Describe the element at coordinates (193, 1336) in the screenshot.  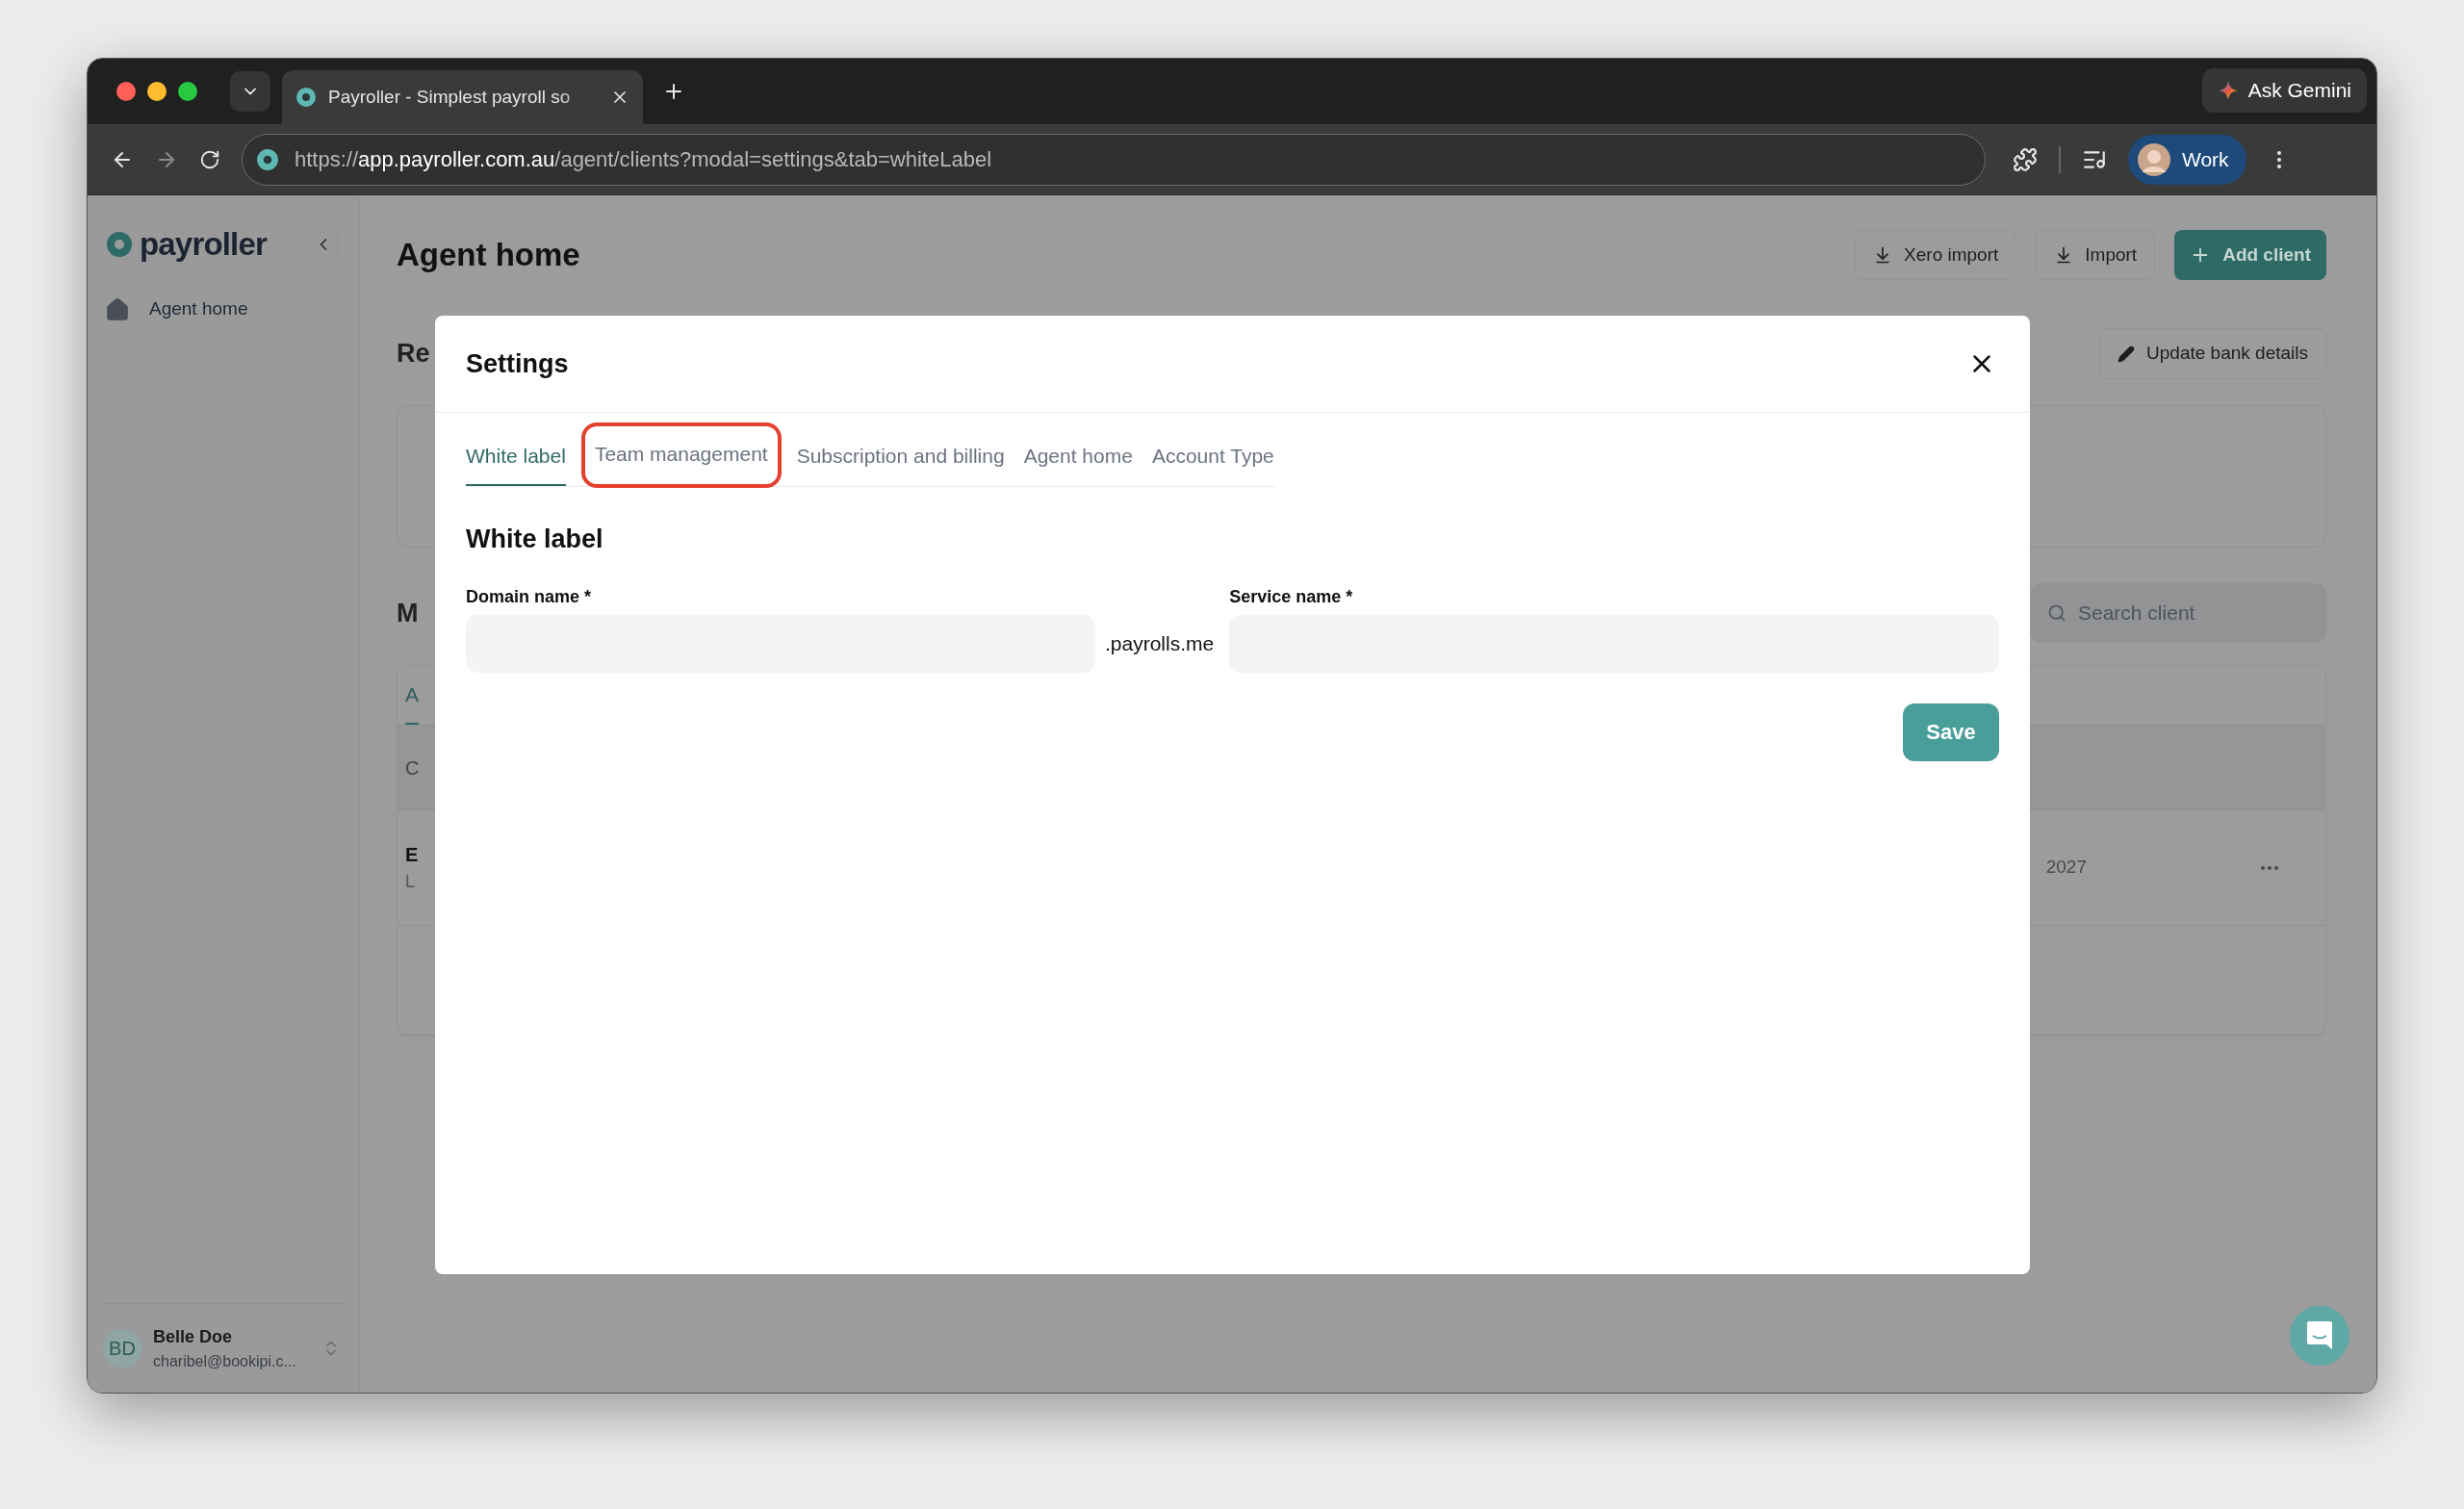
I see `user-name: Belle Doe` at that location.